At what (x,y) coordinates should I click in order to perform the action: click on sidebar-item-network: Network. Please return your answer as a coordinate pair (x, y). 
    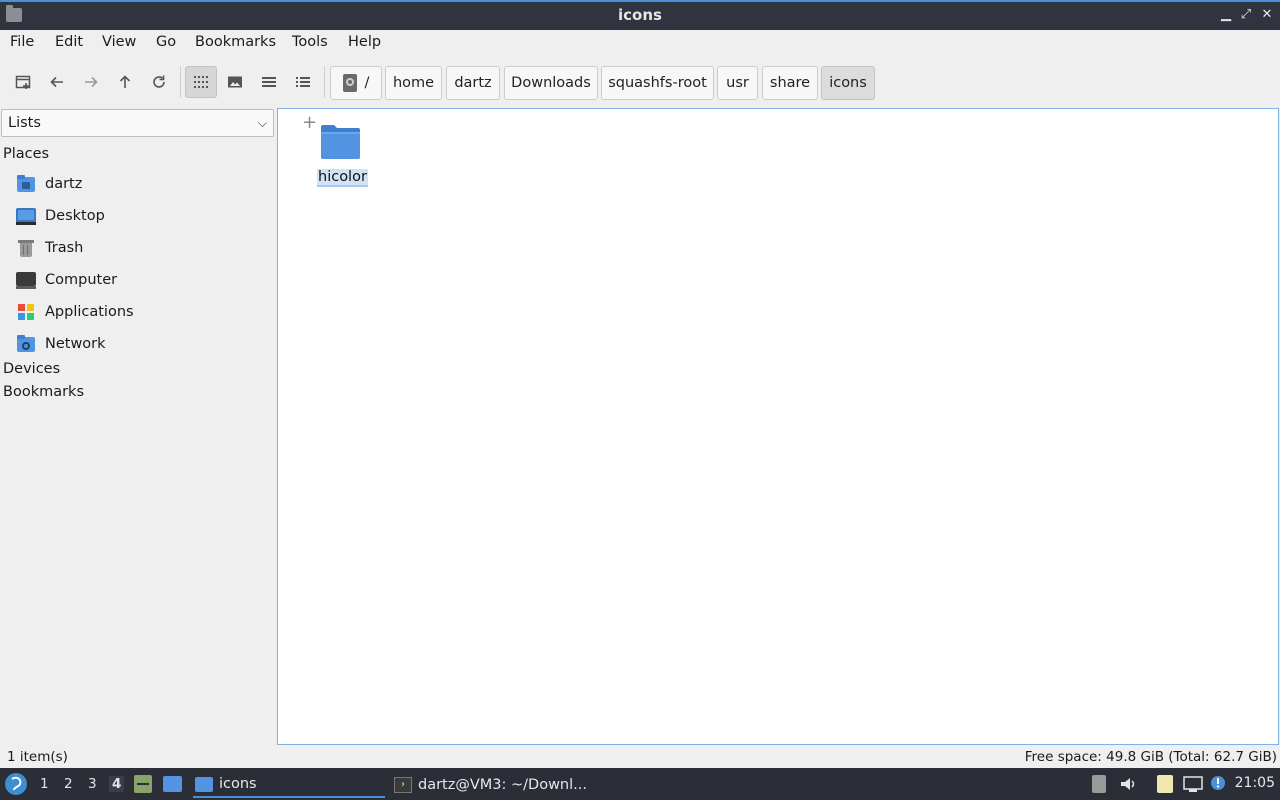
    Looking at the image, I should click on (61, 344).